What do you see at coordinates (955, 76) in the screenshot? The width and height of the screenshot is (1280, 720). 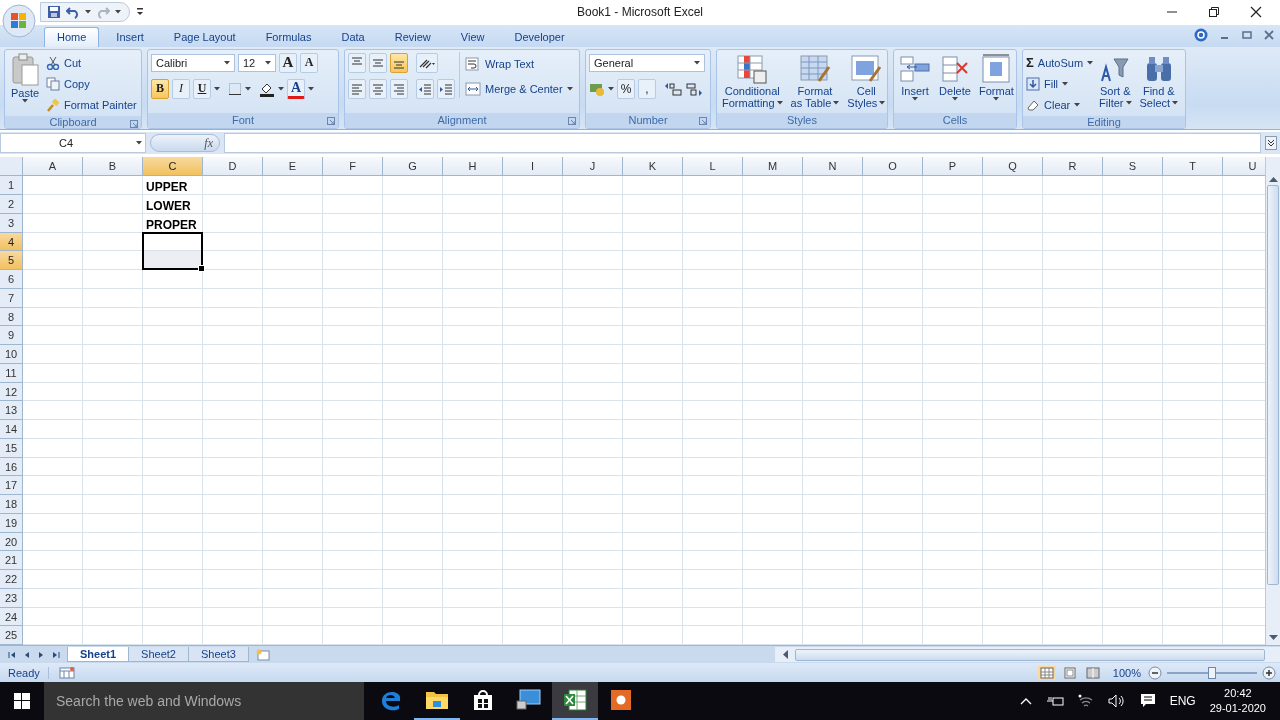 I see `cells-button: Delete` at bounding box center [955, 76].